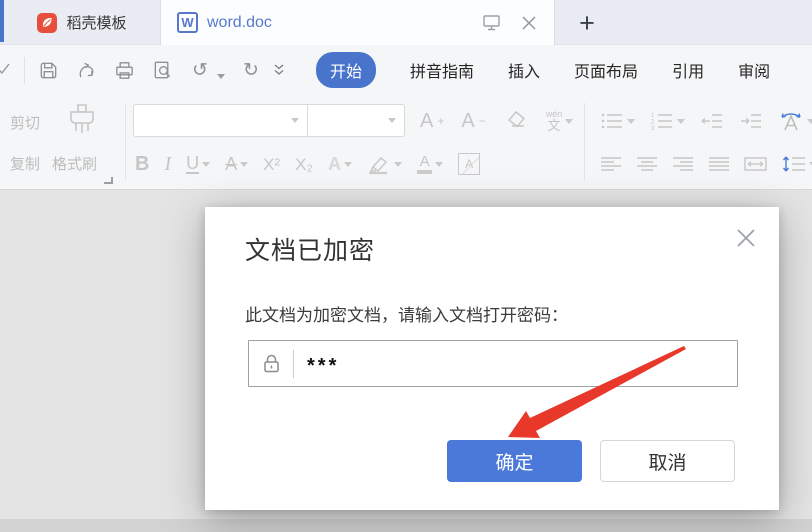 Image resolution: width=812 pixels, height=532 pixels. I want to click on svg-text: 3, so click(653, 128).